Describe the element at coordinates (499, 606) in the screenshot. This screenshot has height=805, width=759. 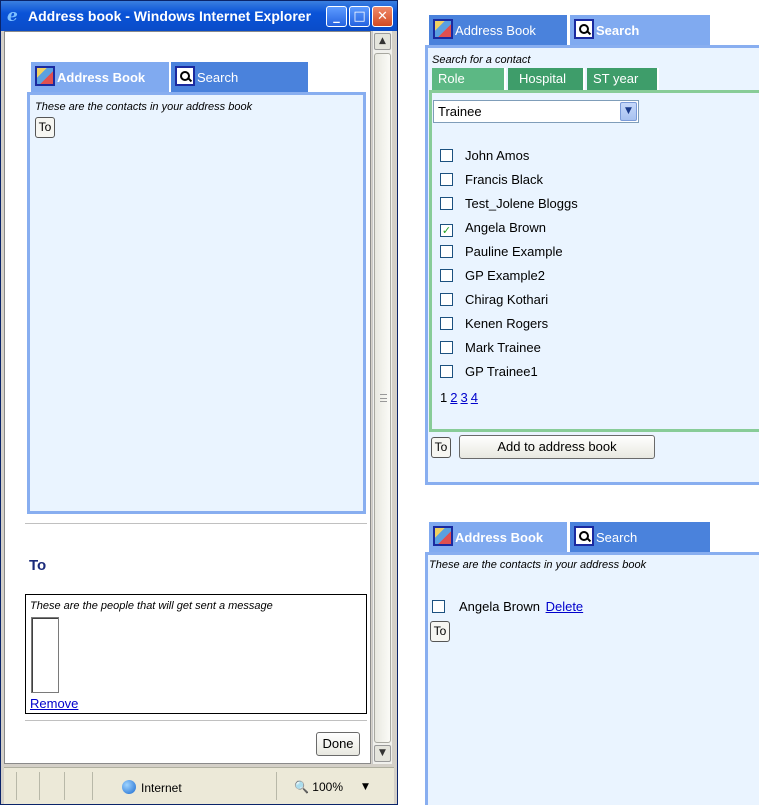
I see `contact-name: Angela Brown` at that location.